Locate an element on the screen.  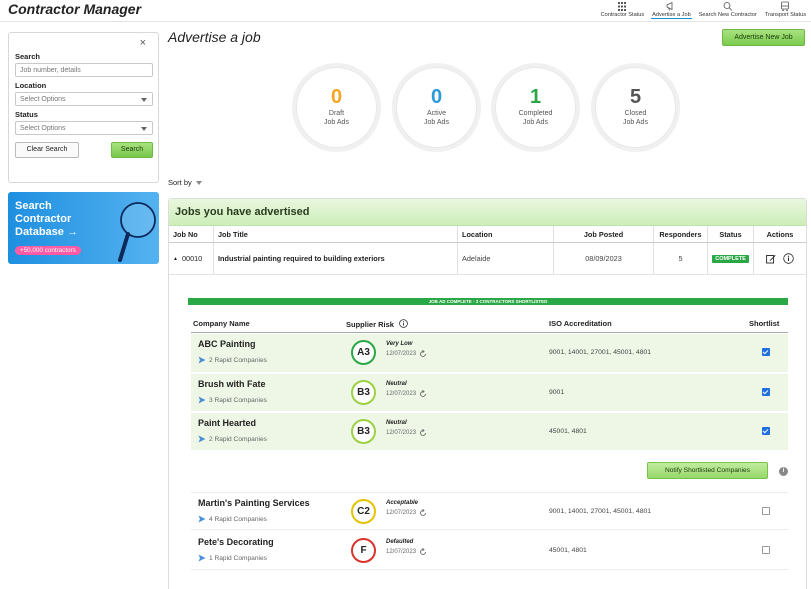
search-people-icon is located at coordinates (728, 6).